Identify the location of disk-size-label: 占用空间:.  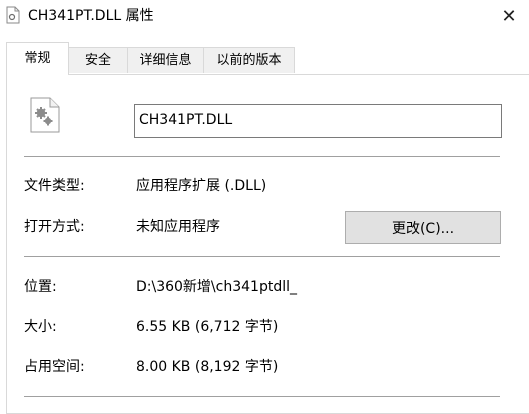
(54, 367).